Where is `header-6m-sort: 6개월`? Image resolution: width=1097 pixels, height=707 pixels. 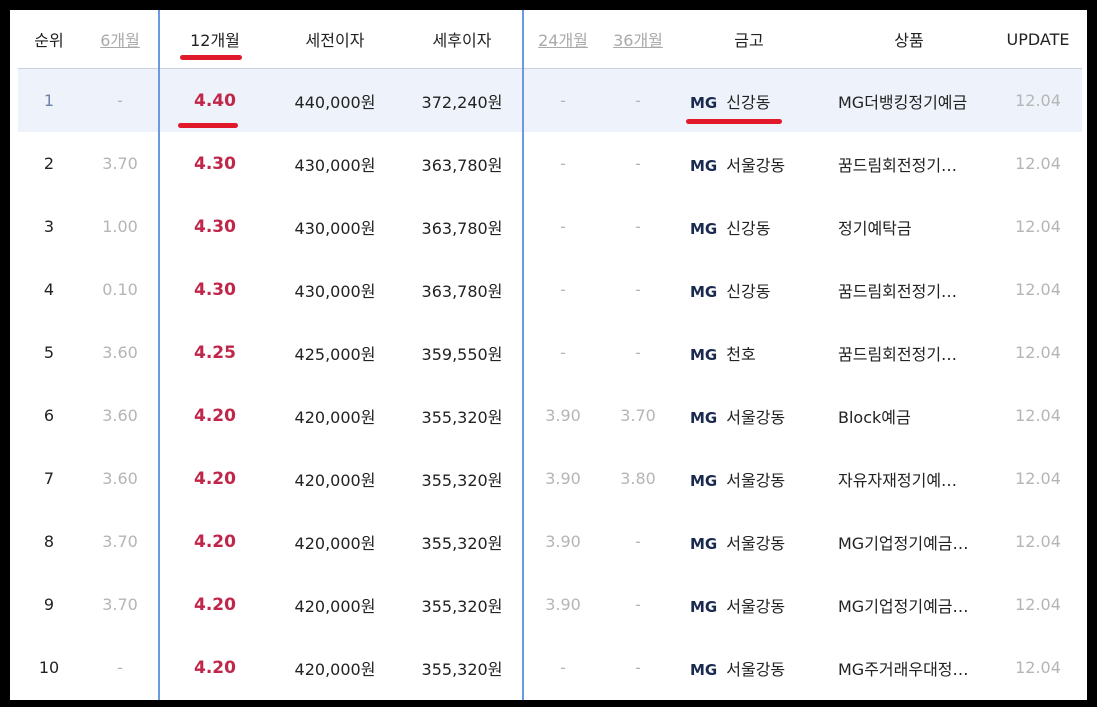
header-6m-sort: 6개월 is located at coordinates (120, 39).